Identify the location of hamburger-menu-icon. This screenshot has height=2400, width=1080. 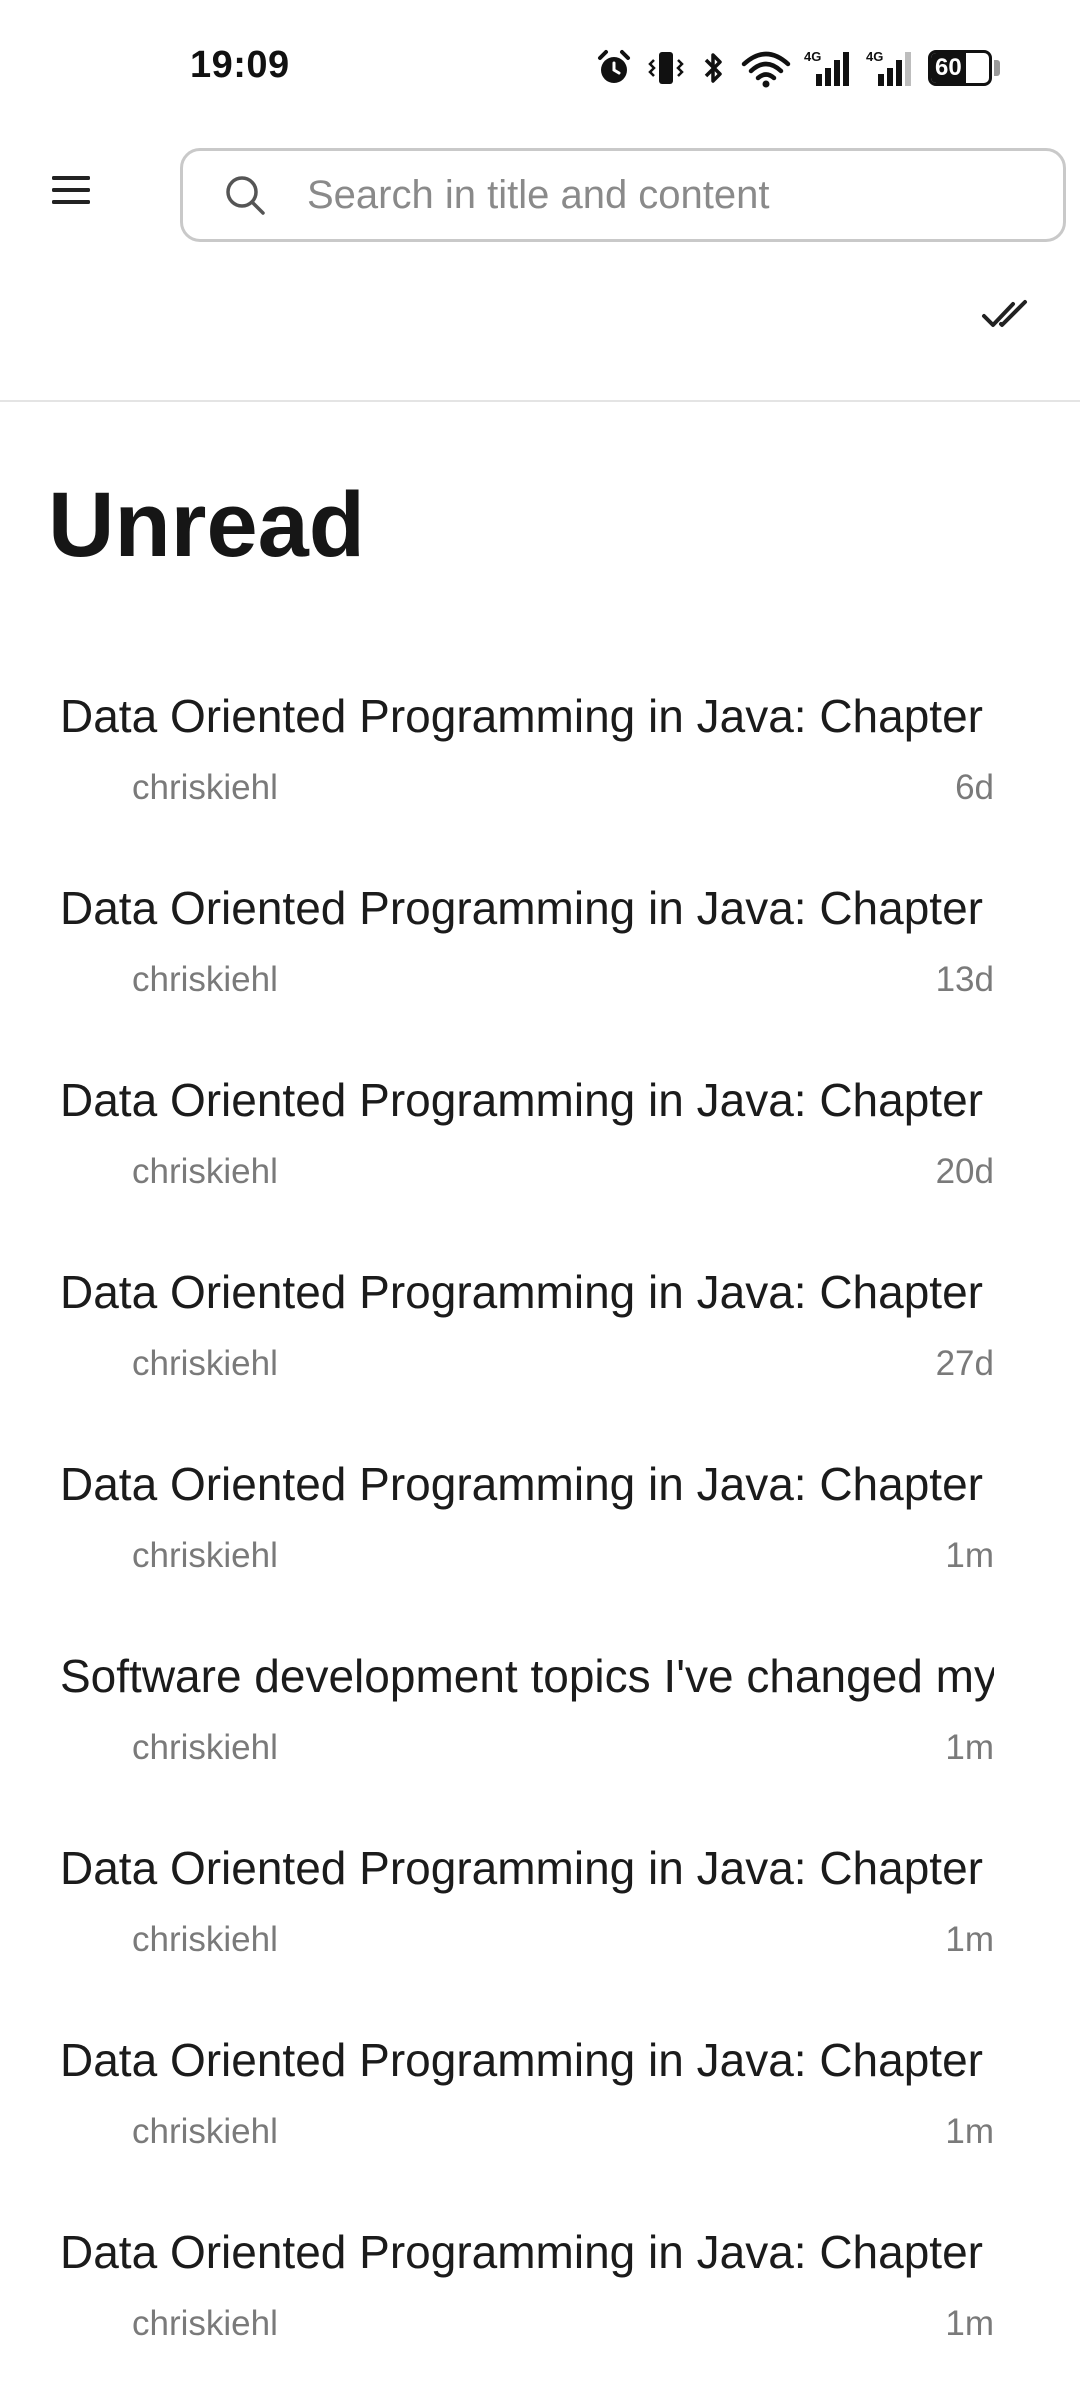
(72, 192).